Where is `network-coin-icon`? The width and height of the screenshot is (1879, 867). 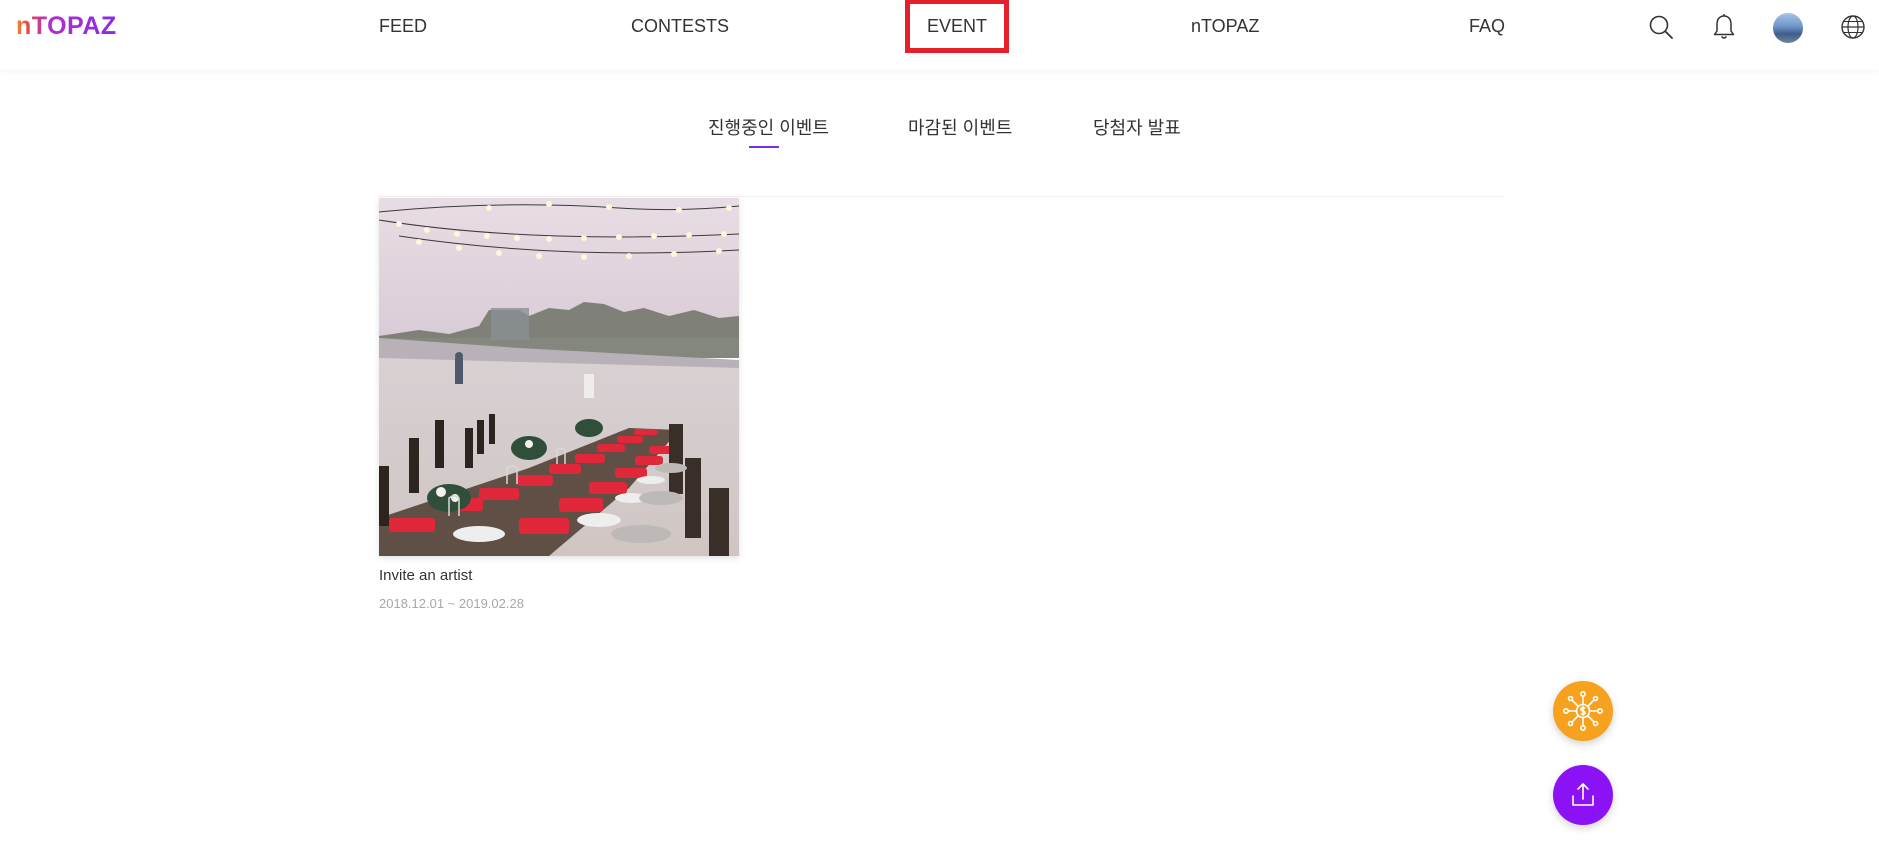 network-coin-icon is located at coordinates (1582, 710).